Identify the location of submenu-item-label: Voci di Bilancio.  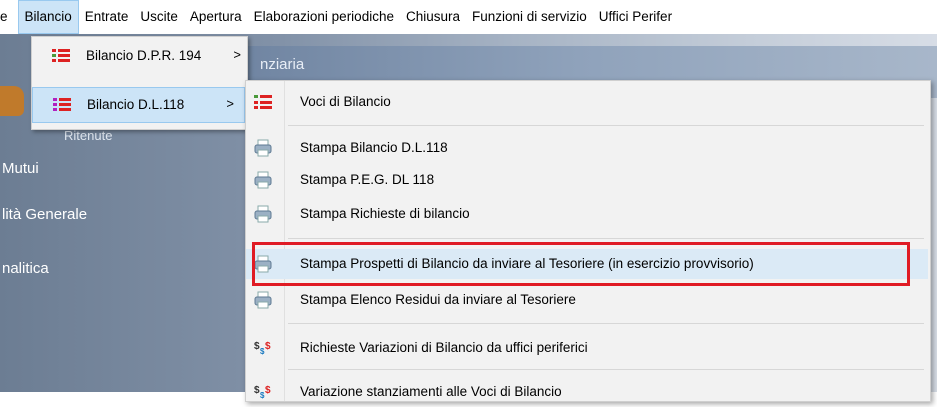
(345, 101).